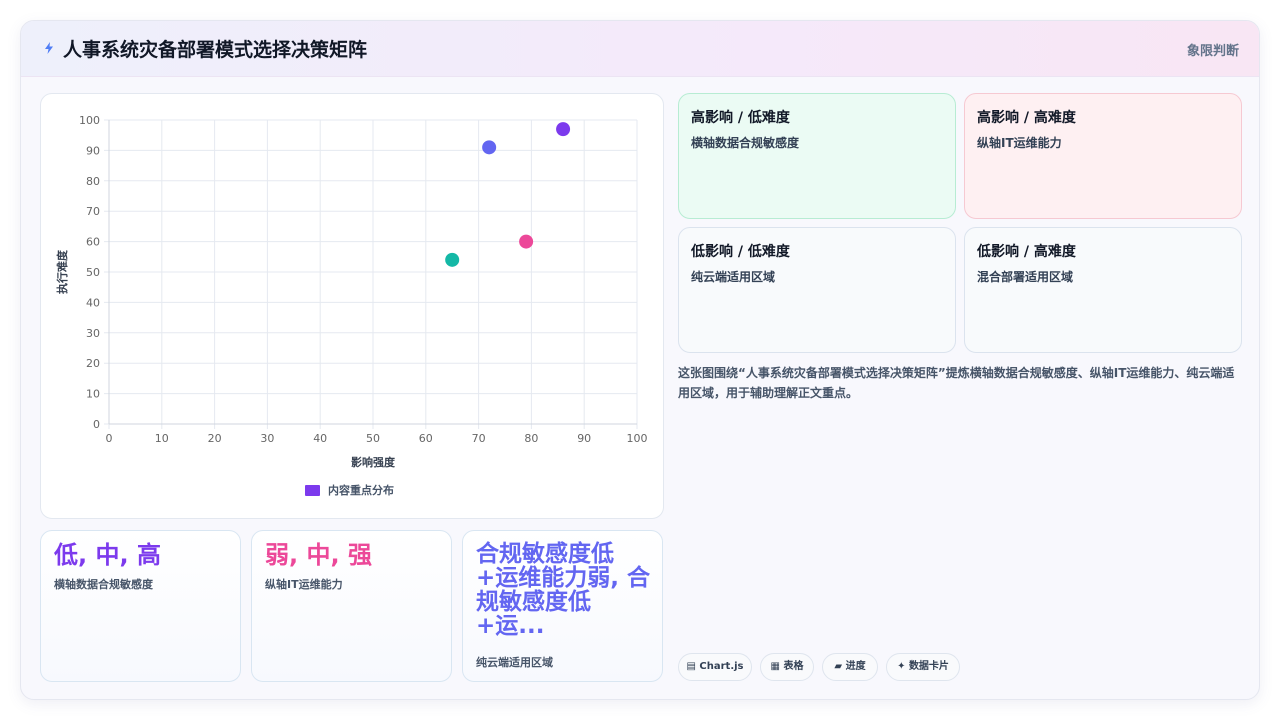  Describe the element at coordinates (312, 490) in the screenshot. I see `legend-swatch` at that location.